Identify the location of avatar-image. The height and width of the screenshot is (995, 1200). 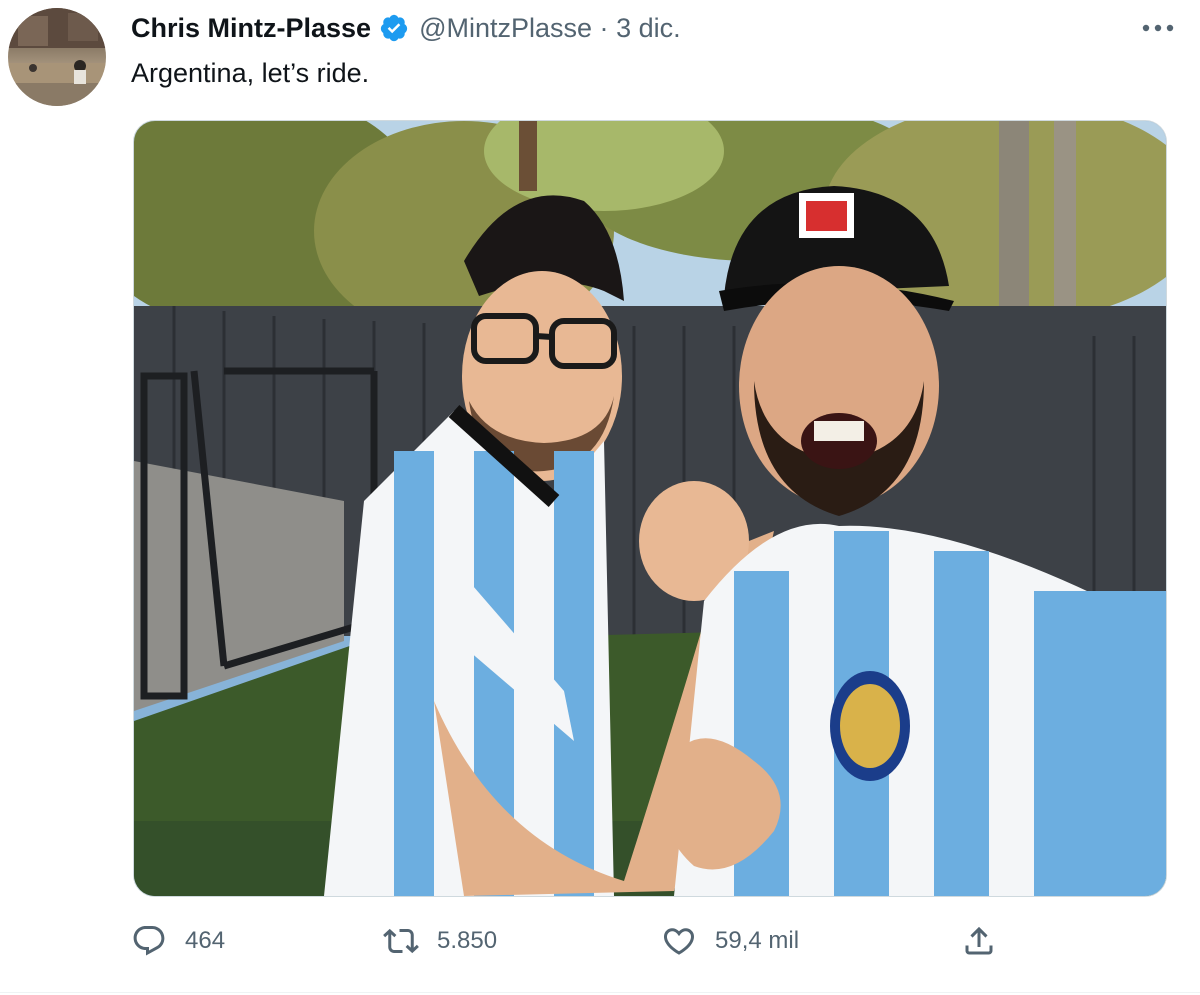
(57, 57).